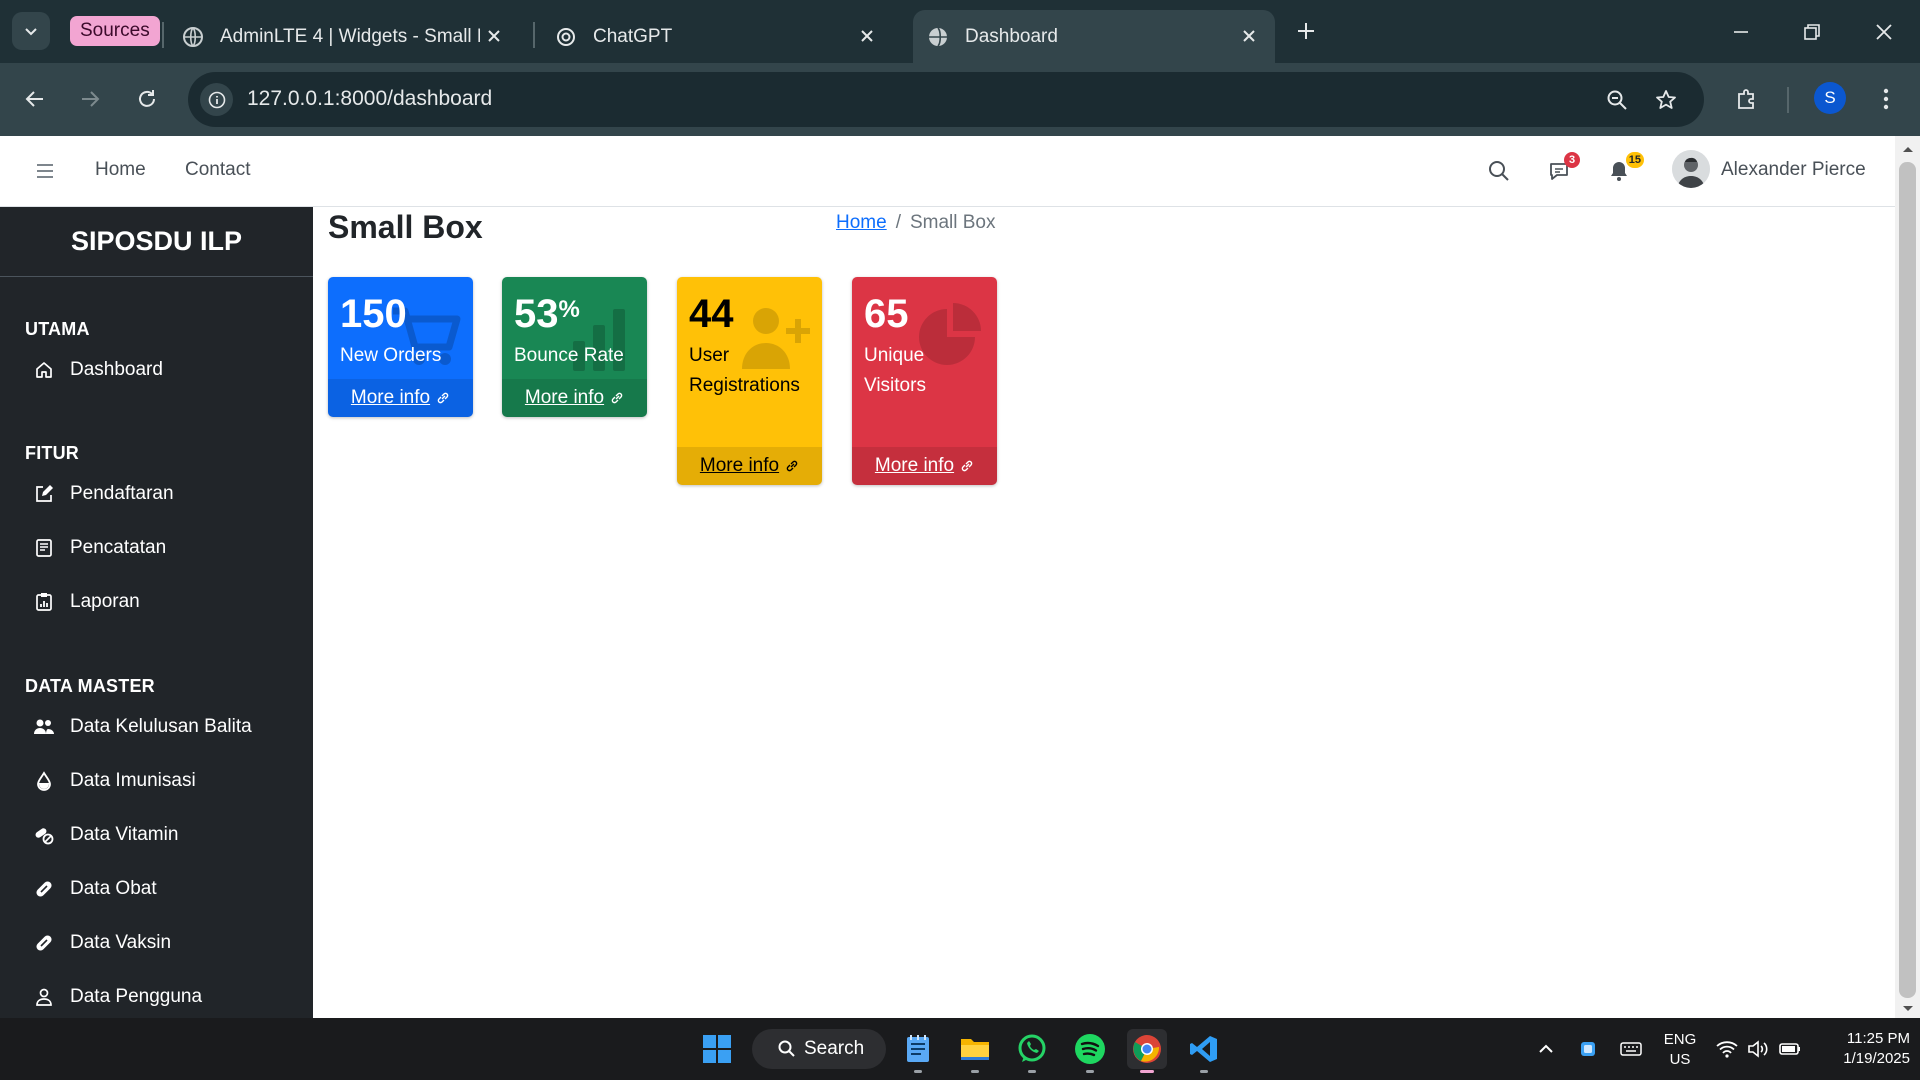  What do you see at coordinates (1090, 1051) in the screenshot?
I see `spotify-app` at bounding box center [1090, 1051].